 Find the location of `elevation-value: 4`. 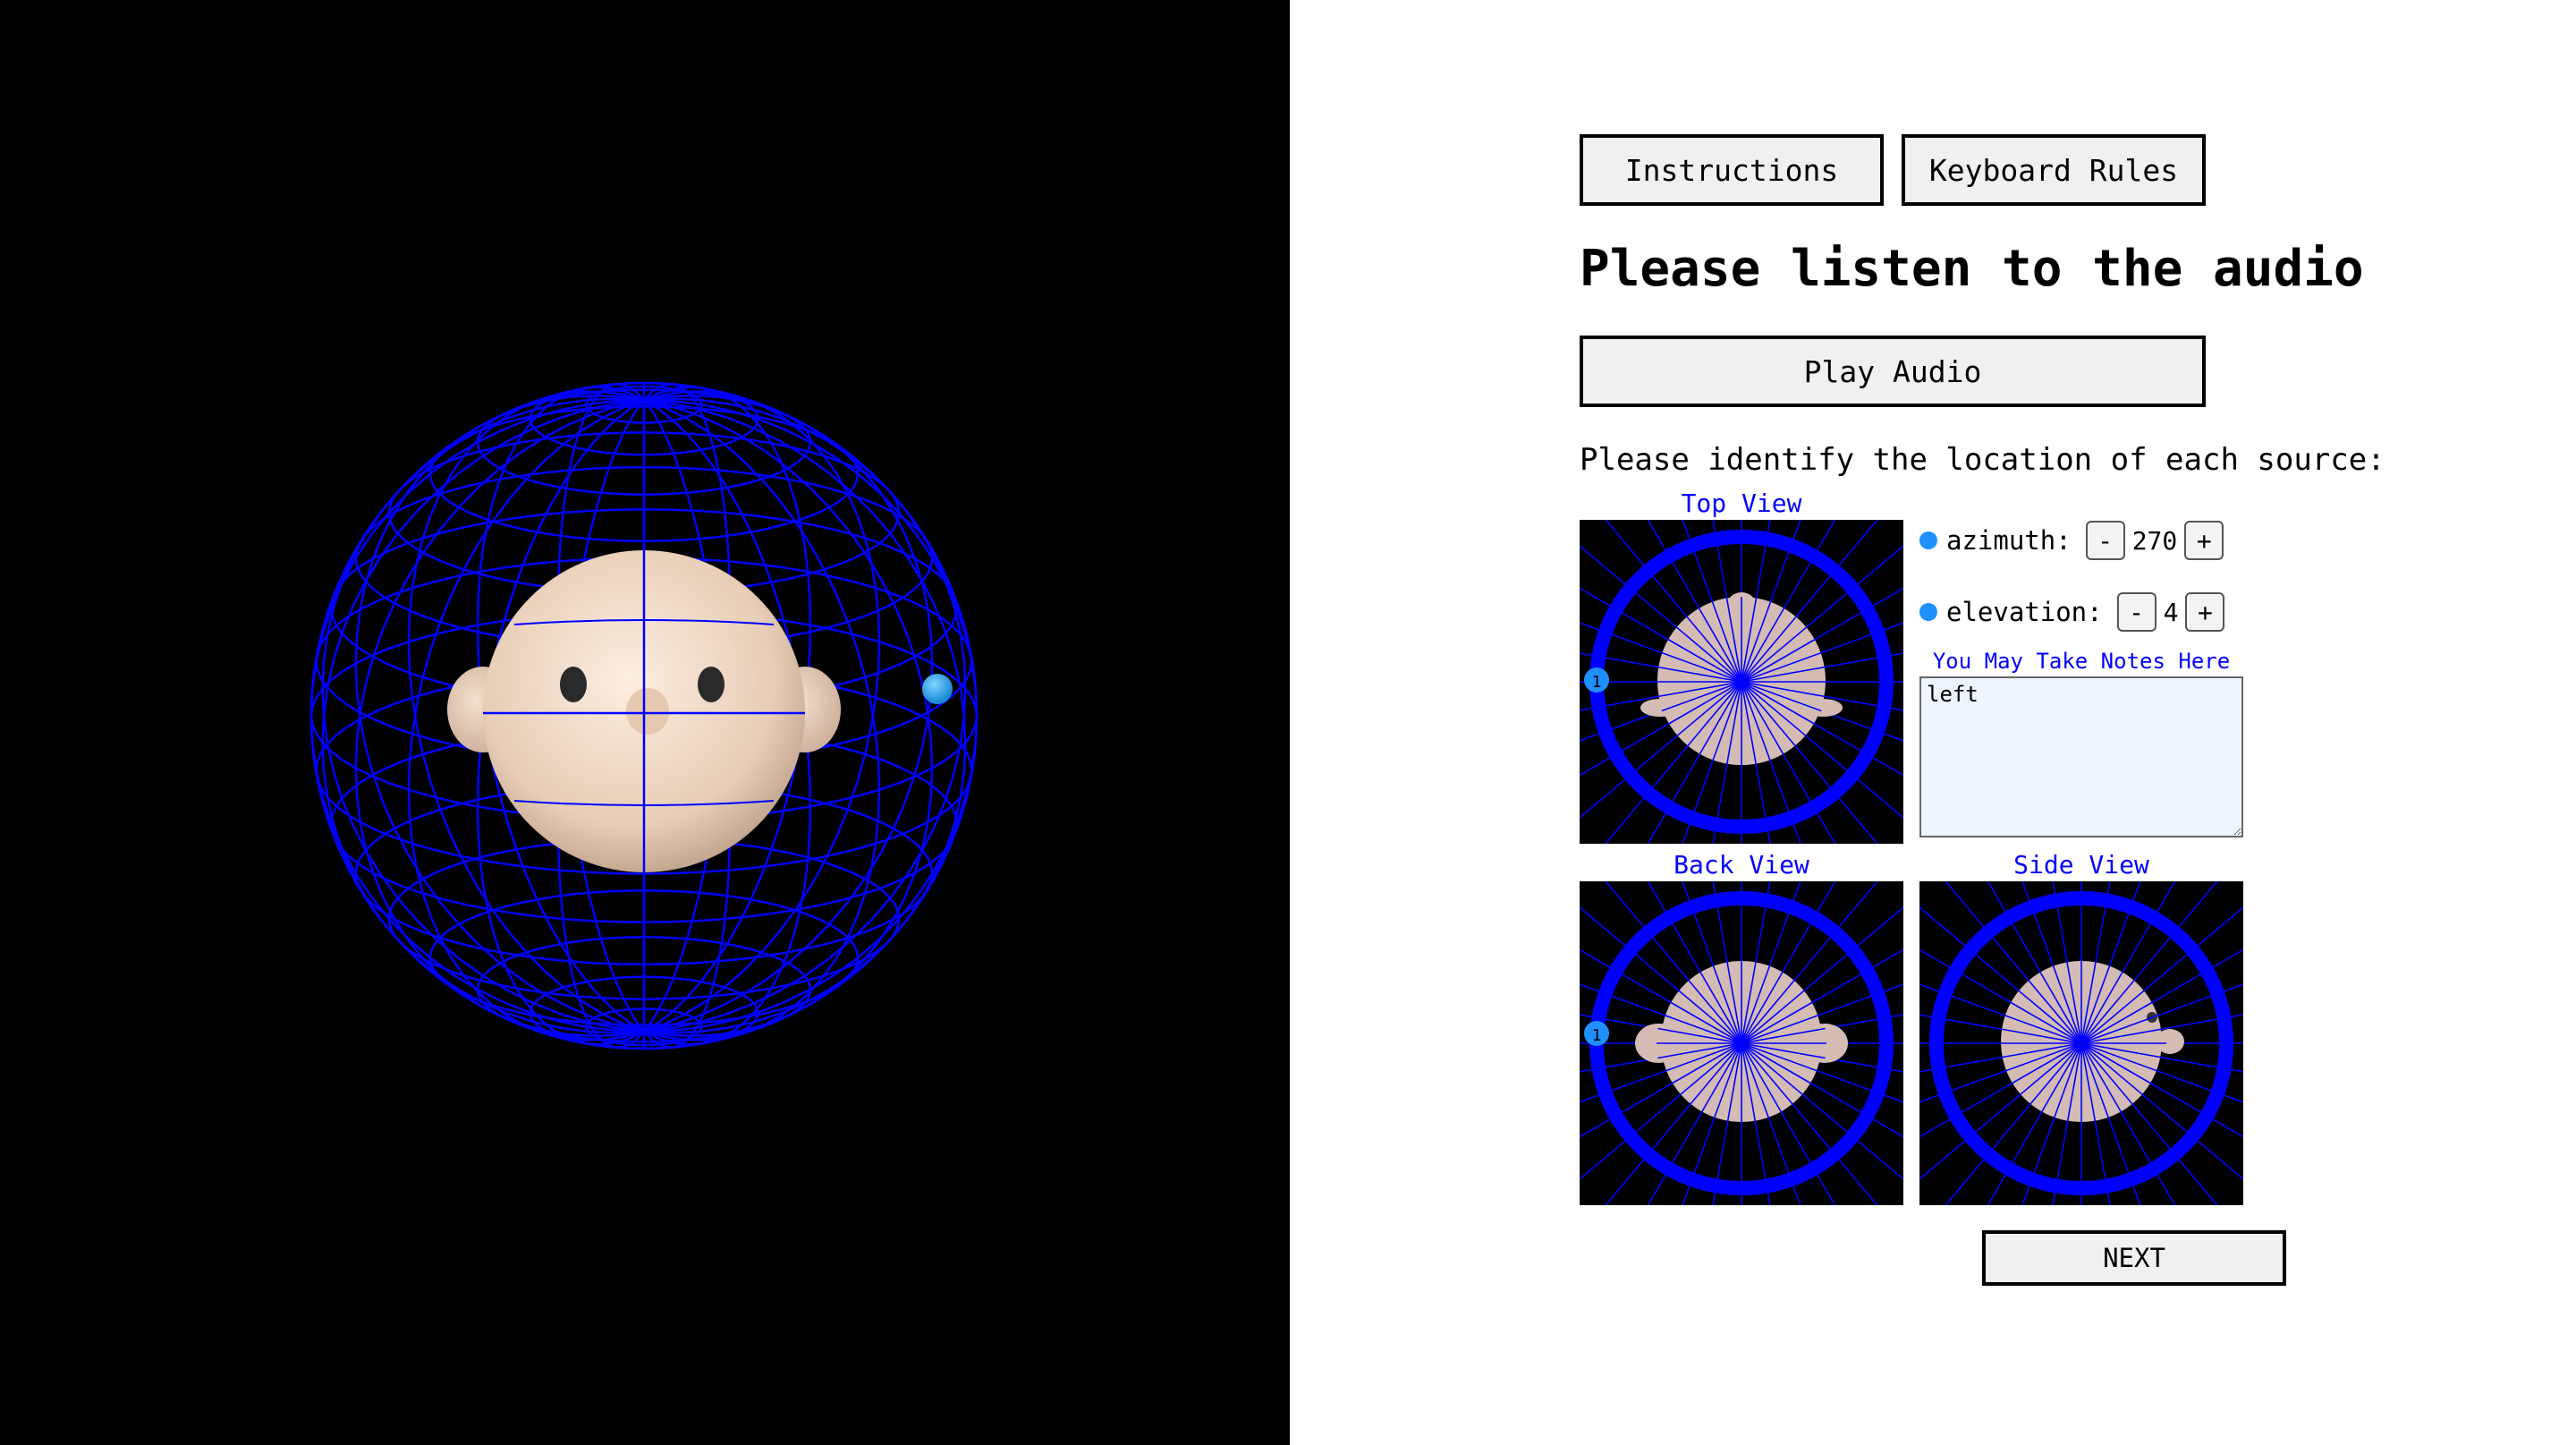

elevation-value: 4 is located at coordinates (2171, 612).